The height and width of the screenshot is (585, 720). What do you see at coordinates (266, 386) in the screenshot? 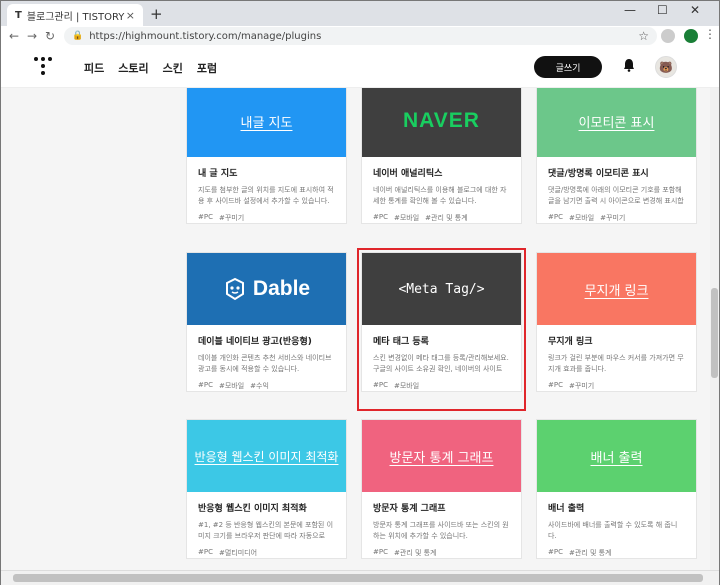
I see `plugin-tags: #PC #모바일 #수익` at bounding box center [266, 386].